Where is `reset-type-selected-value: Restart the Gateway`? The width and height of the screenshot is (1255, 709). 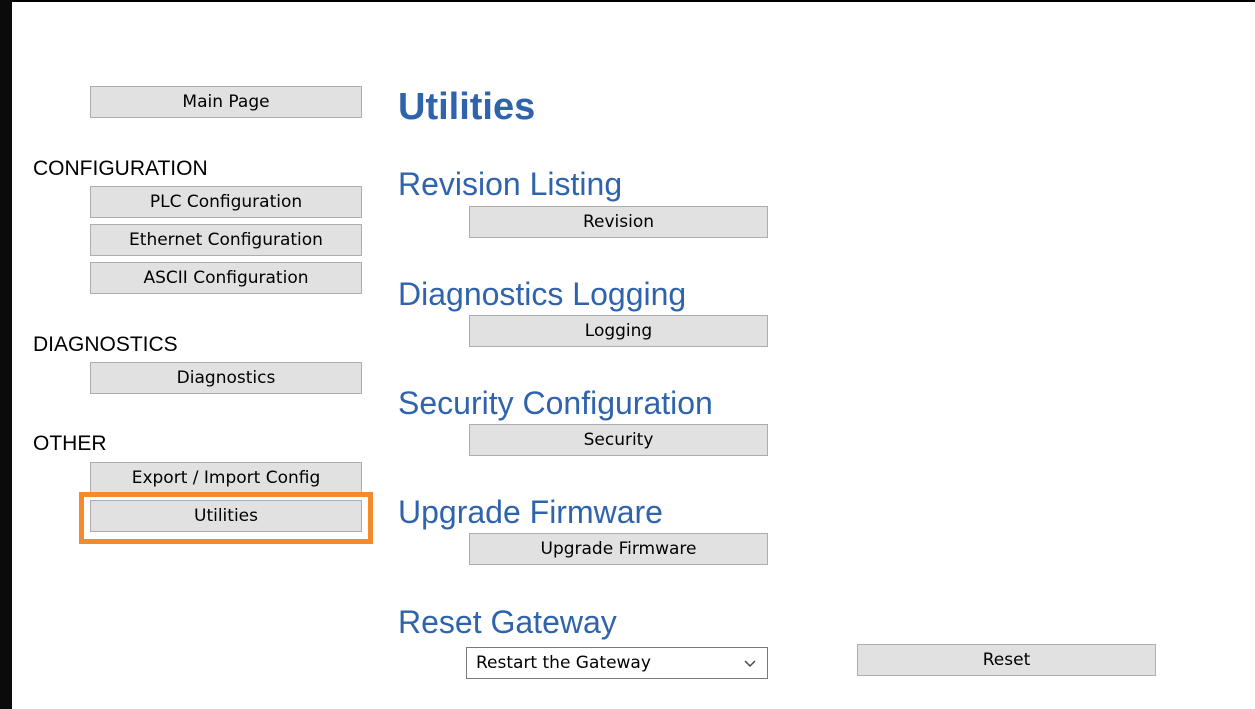 reset-type-selected-value: Restart the Gateway is located at coordinates (563, 663).